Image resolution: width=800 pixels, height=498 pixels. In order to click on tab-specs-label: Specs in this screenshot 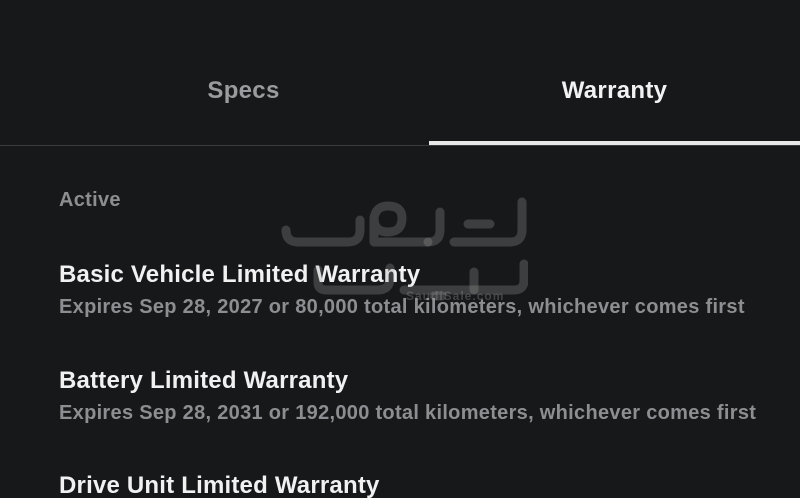, I will do `click(243, 90)`.